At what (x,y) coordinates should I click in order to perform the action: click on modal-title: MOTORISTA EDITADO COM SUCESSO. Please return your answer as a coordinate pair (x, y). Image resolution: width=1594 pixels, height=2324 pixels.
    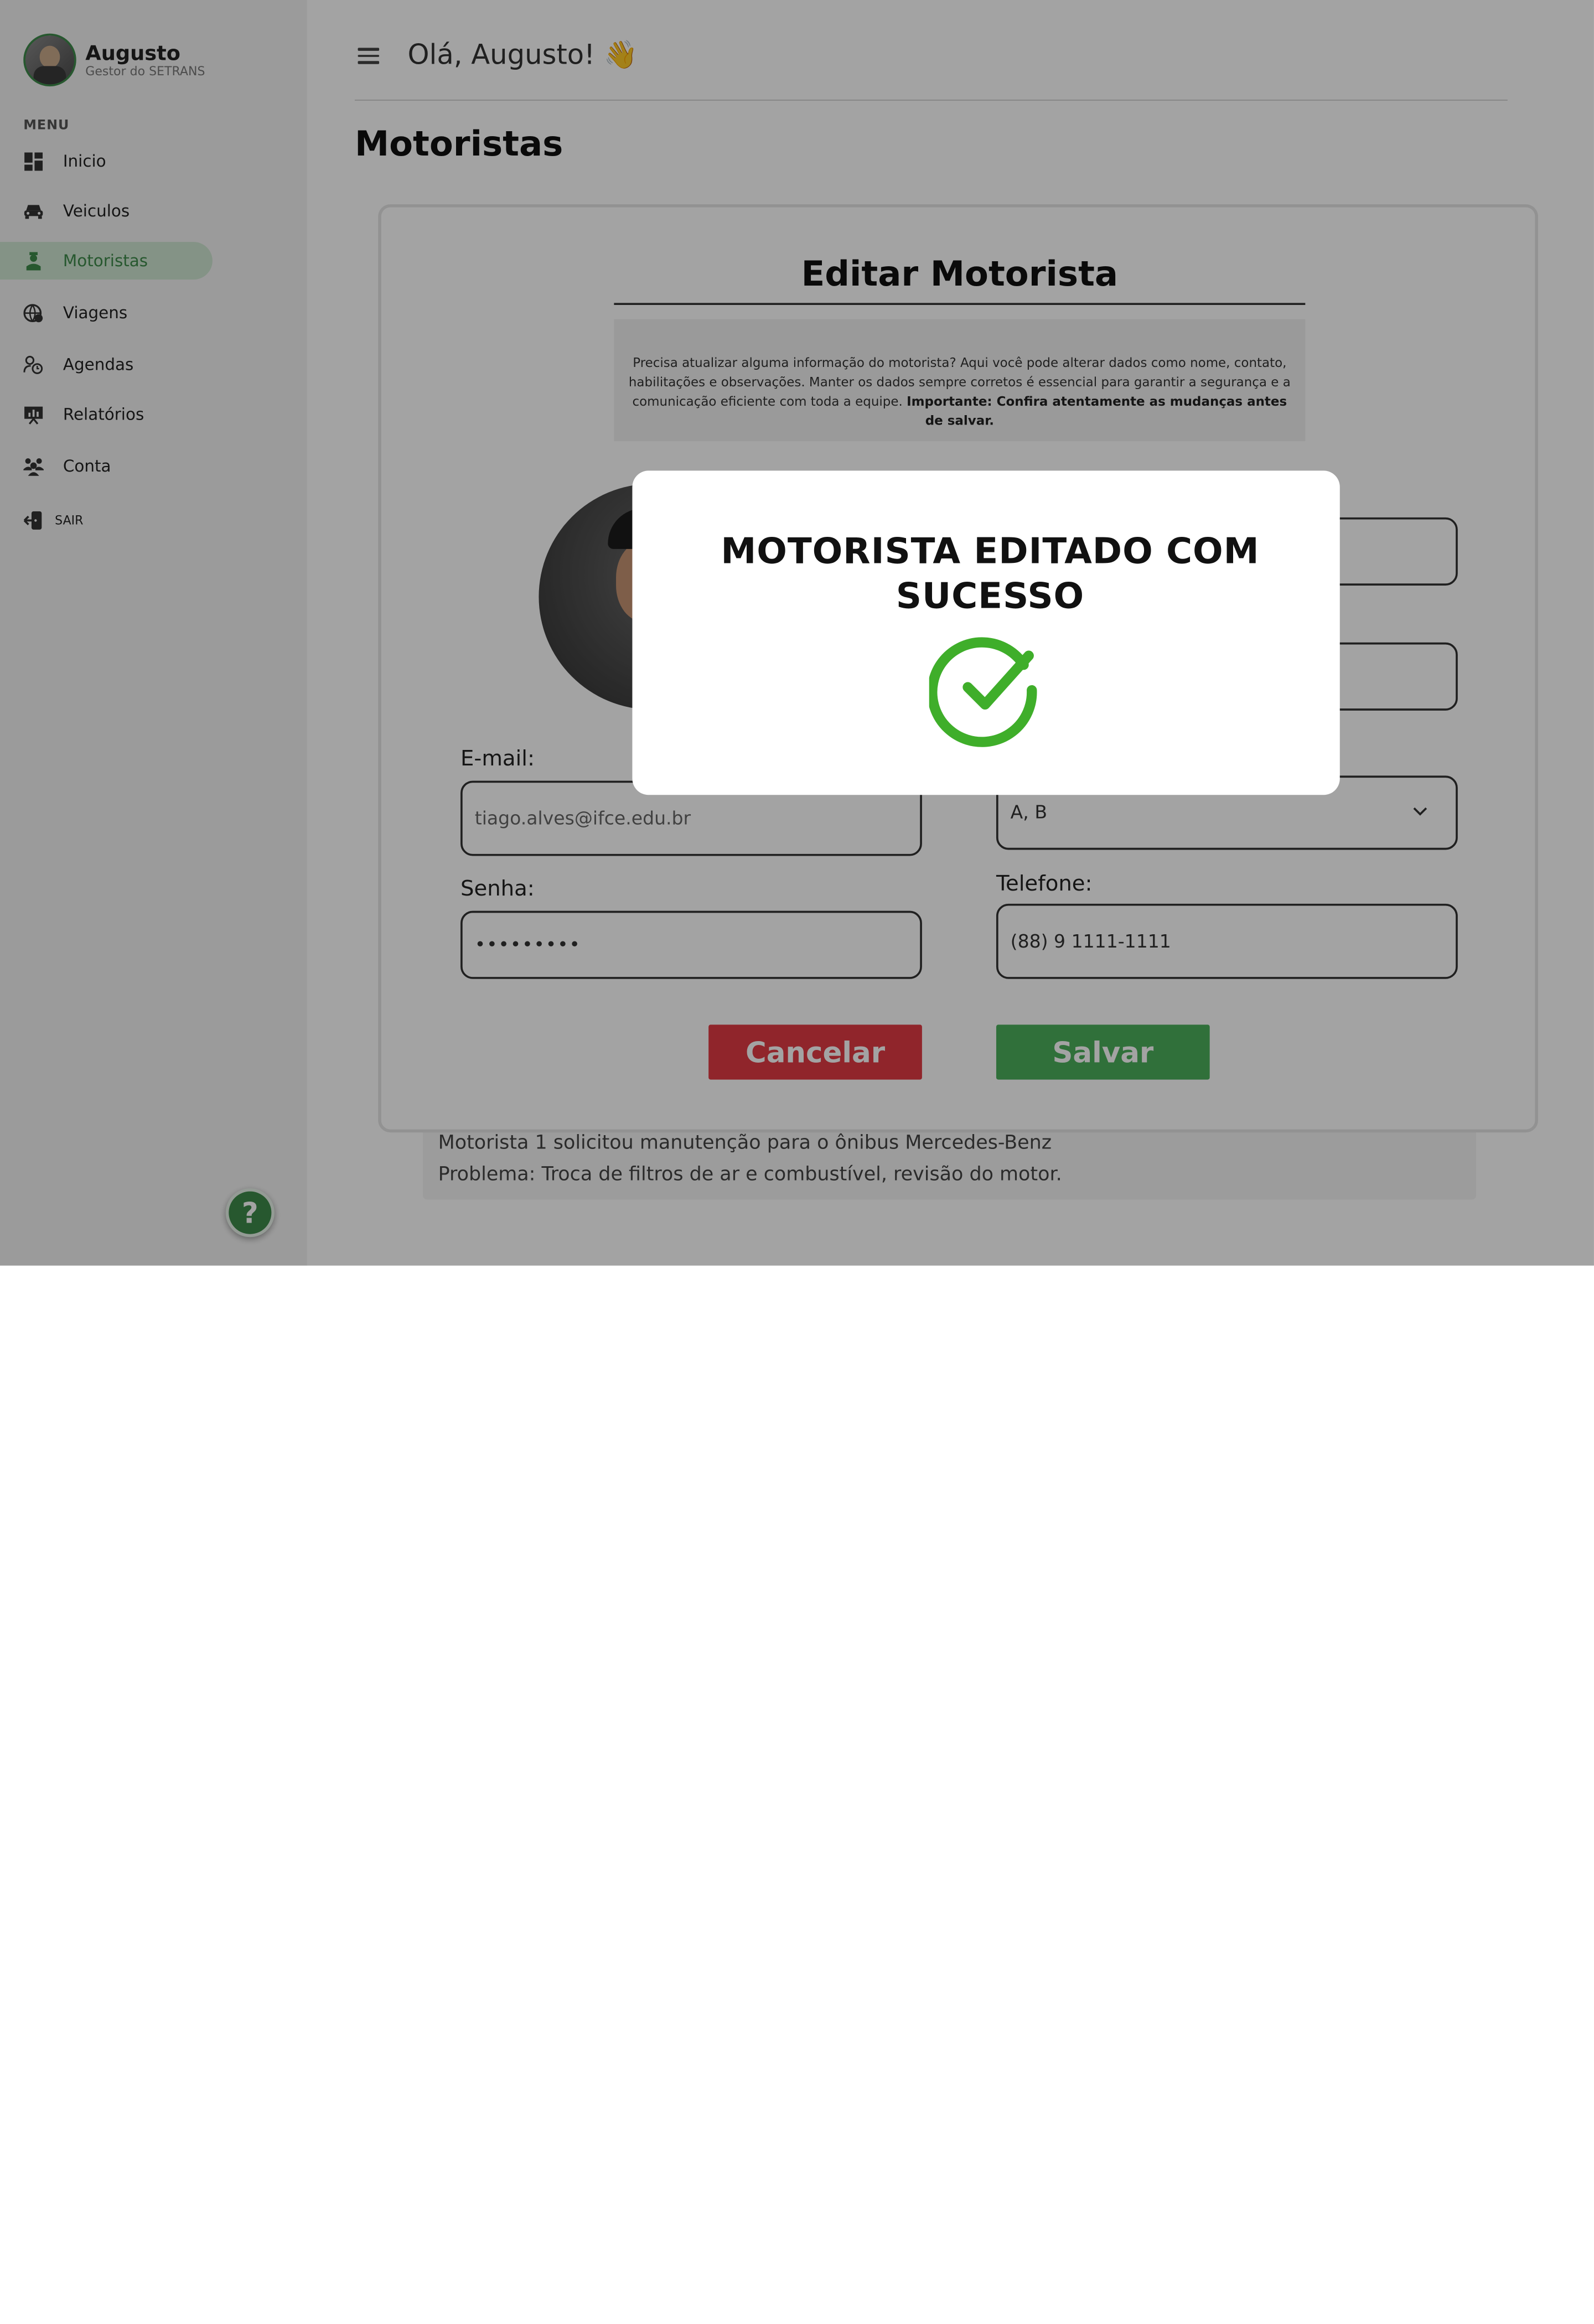
    Looking at the image, I should click on (990, 574).